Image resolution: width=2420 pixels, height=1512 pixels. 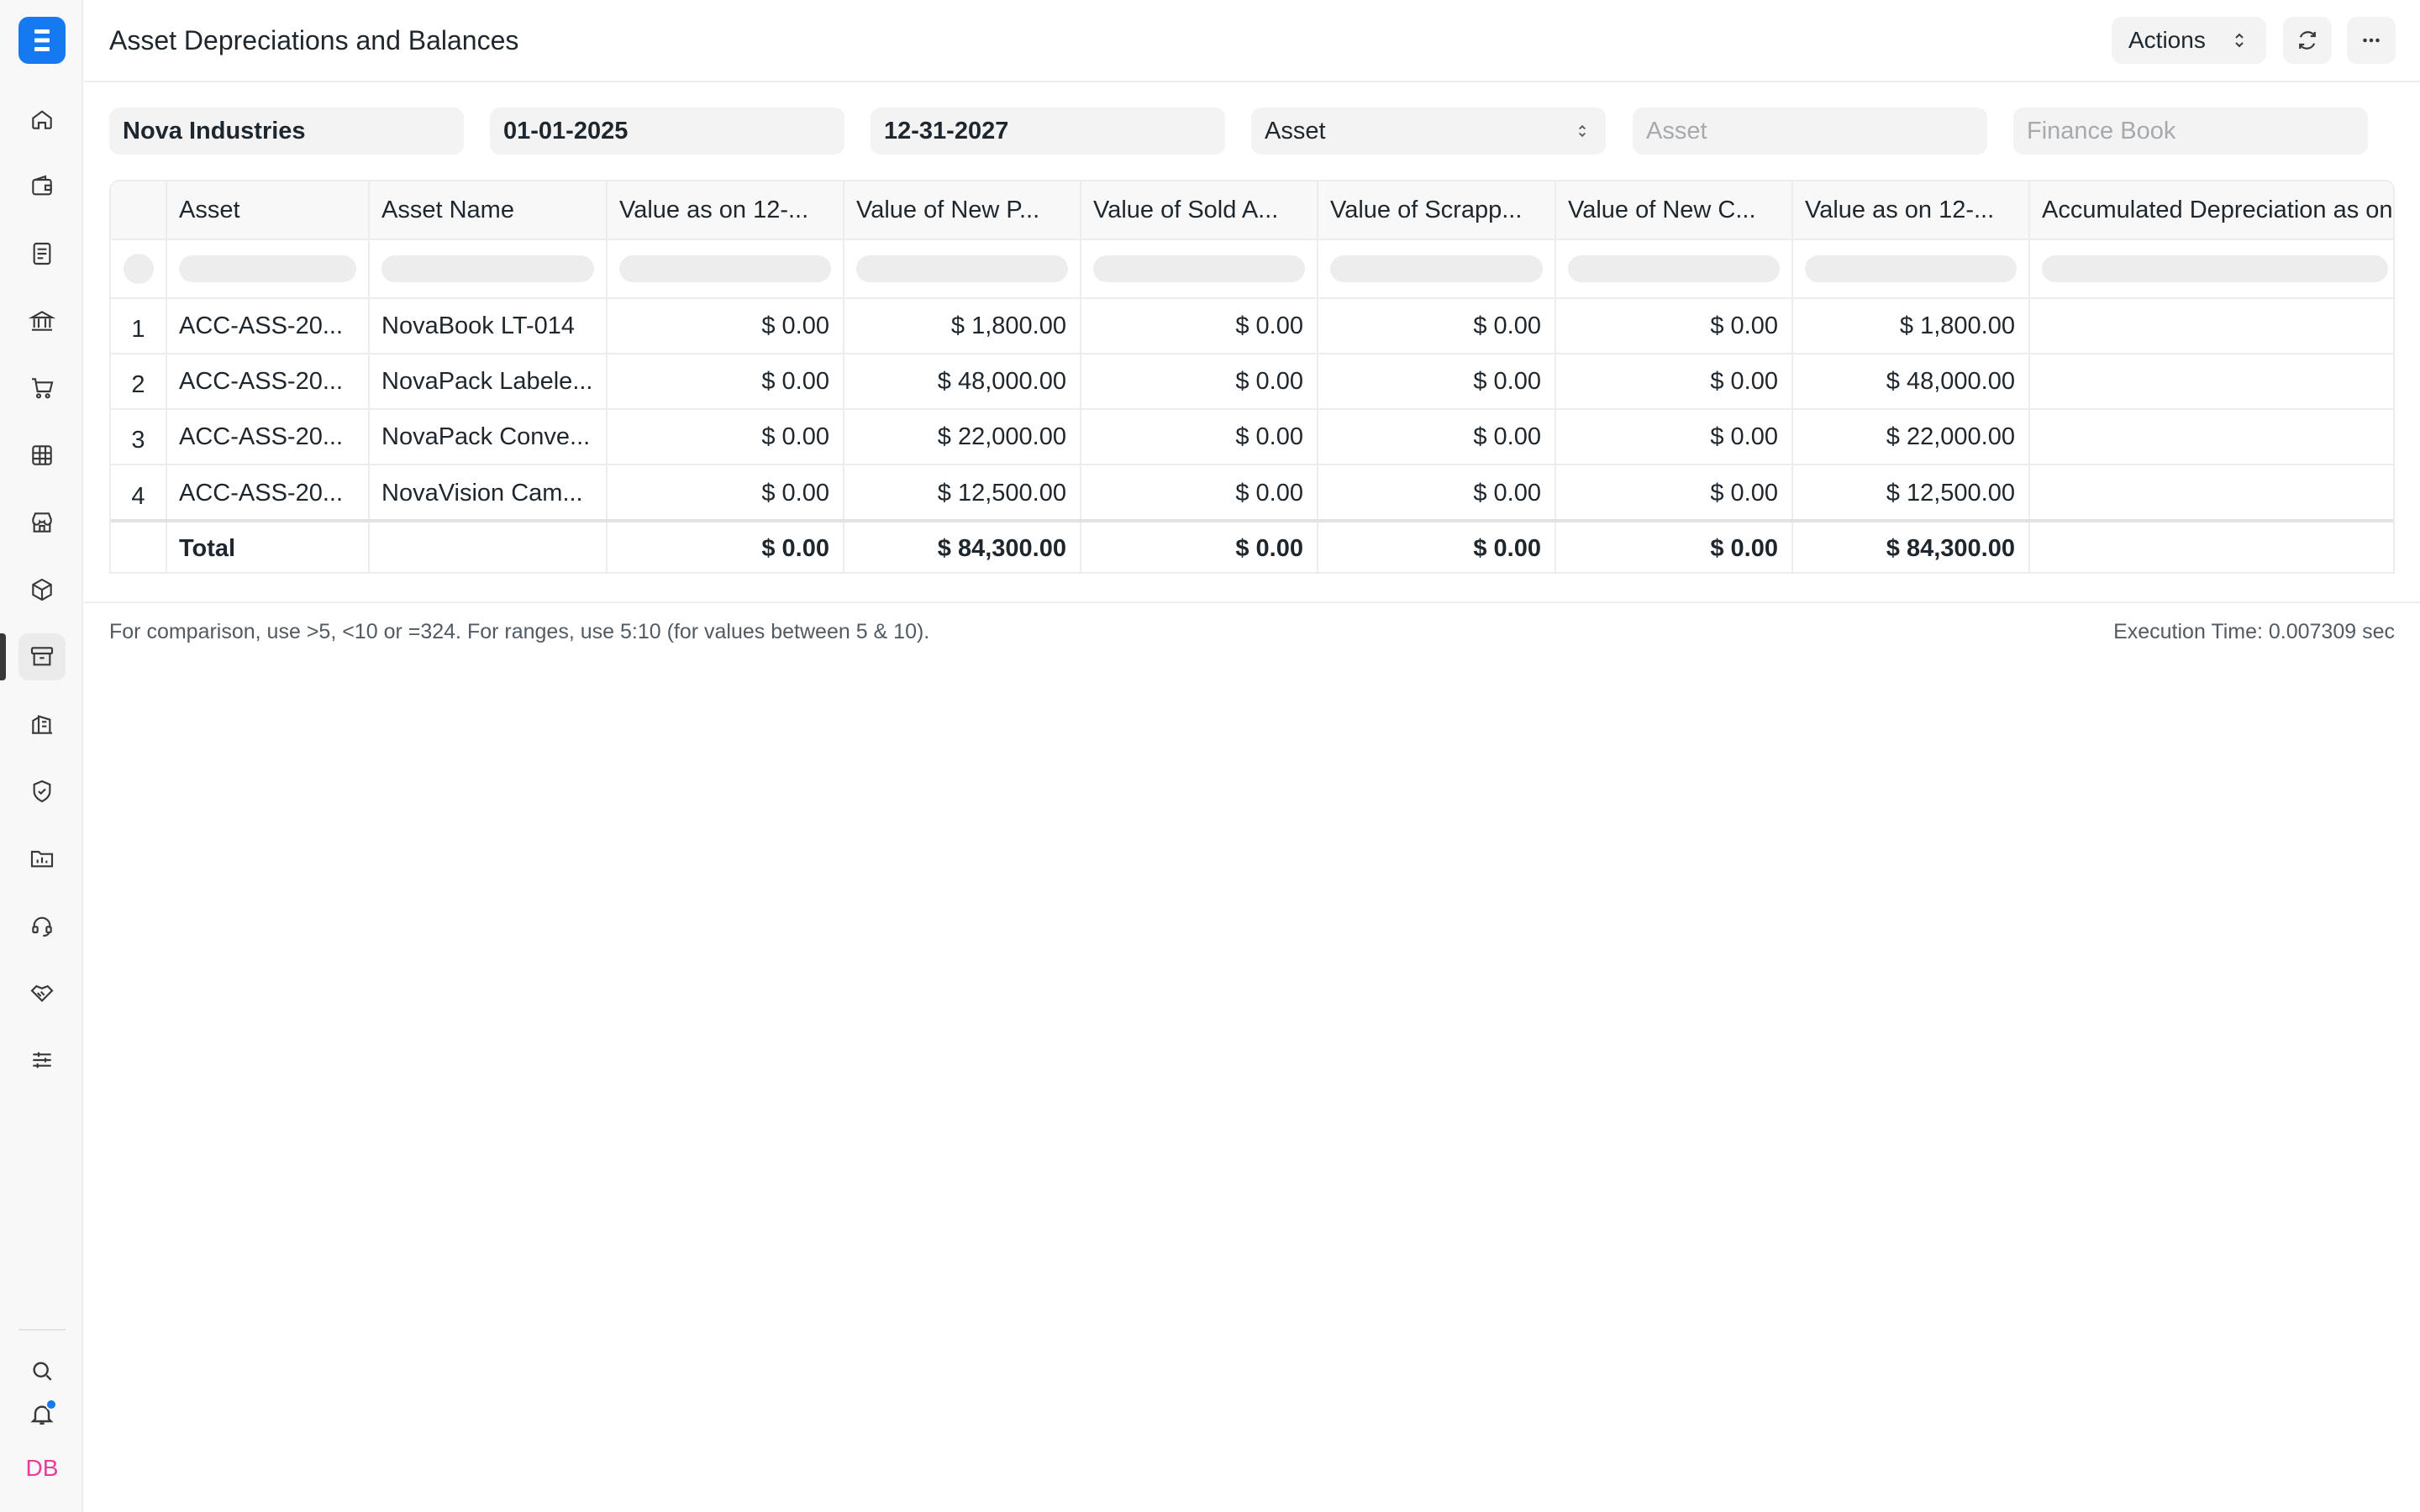 I want to click on asset-name-cell: NovaBook LT-014, so click(x=489, y=326).